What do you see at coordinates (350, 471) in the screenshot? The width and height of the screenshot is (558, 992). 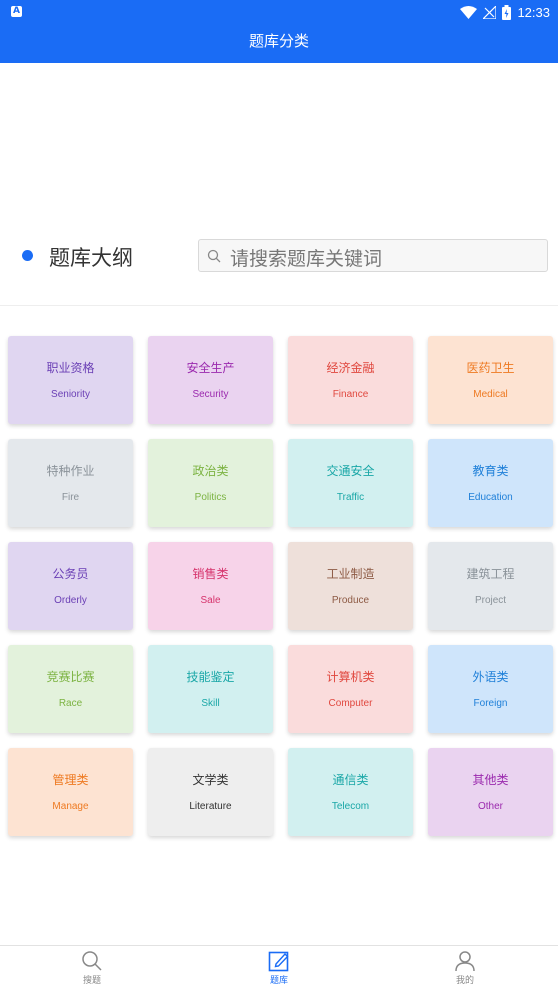 I see `category-name: 交通安全` at bounding box center [350, 471].